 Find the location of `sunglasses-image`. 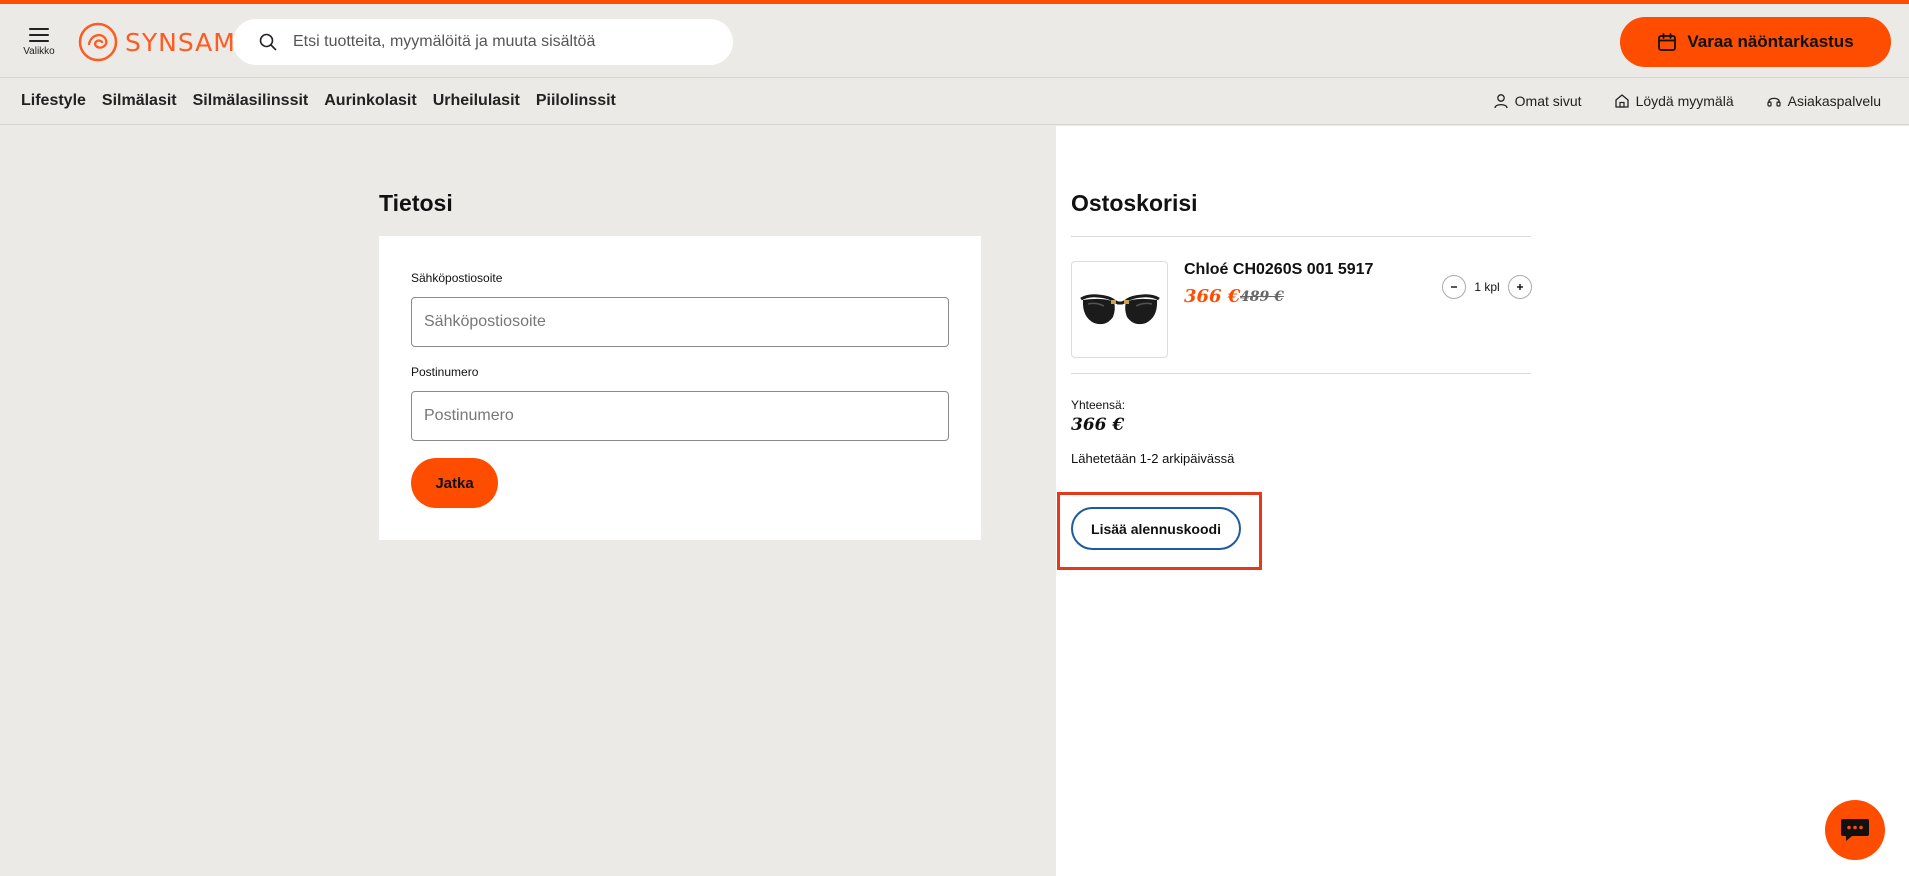

sunglasses-image is located at coordinates (1119, 308).